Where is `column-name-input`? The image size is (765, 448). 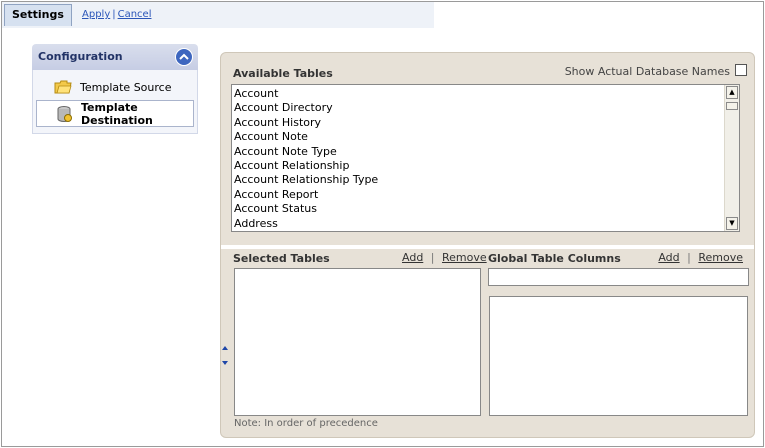 column-name-input is located at coordinates (618, 277).